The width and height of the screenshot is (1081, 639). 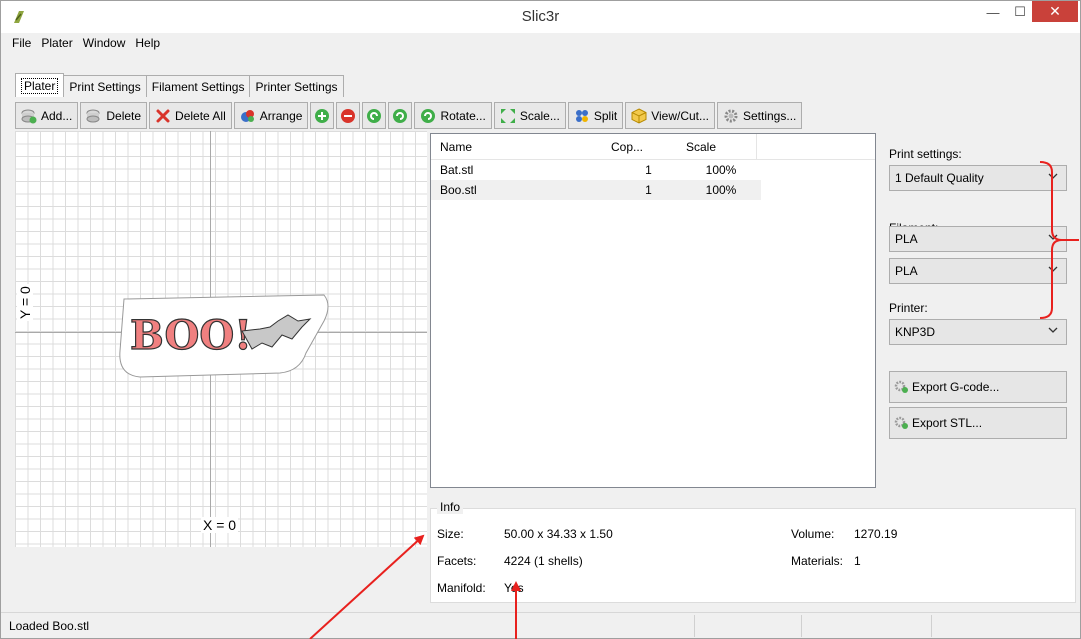 I want to click on maximize-button: ☐, so click(x=1020, y=12).